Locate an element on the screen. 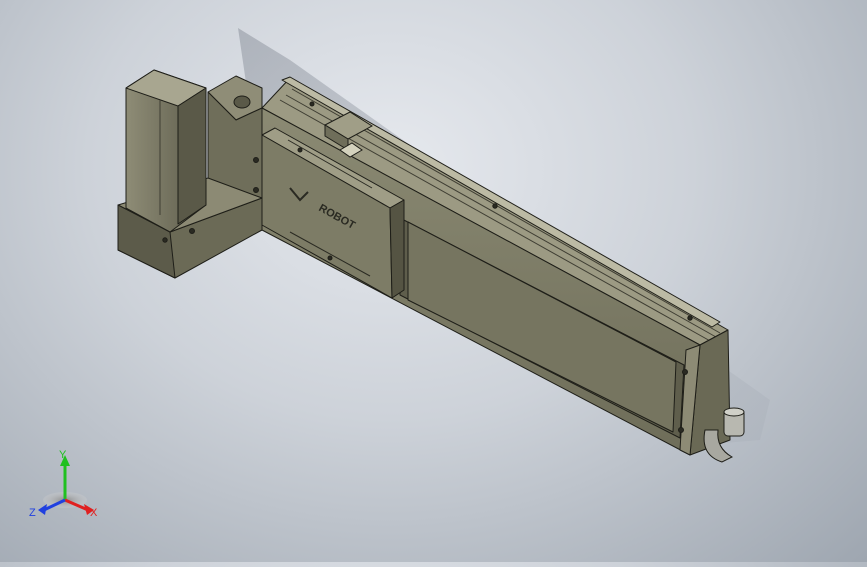 The width and height of the screenshot is (867, 567). z-axis-label: Z is located at coordinates (32, 513).